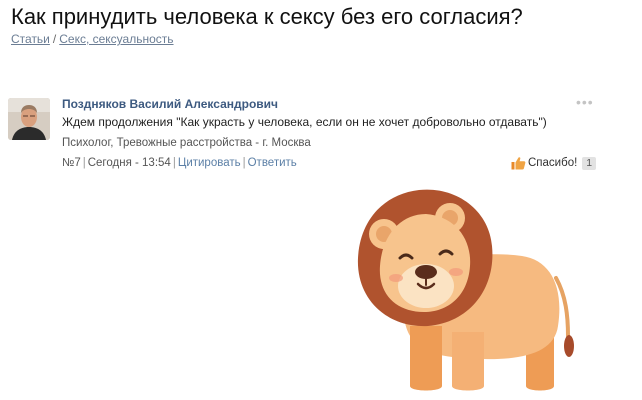  Describe the element at coordinates (116, 39) in the screenshot. I see `breadcrumb-item-category: Секс, сексуальность` at that location.